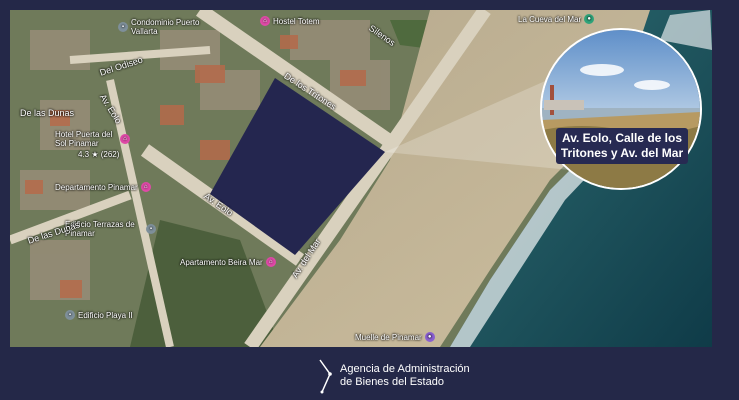 The image size is (739, 400). I want to click on agency-logo-icon, so click(325, 376).